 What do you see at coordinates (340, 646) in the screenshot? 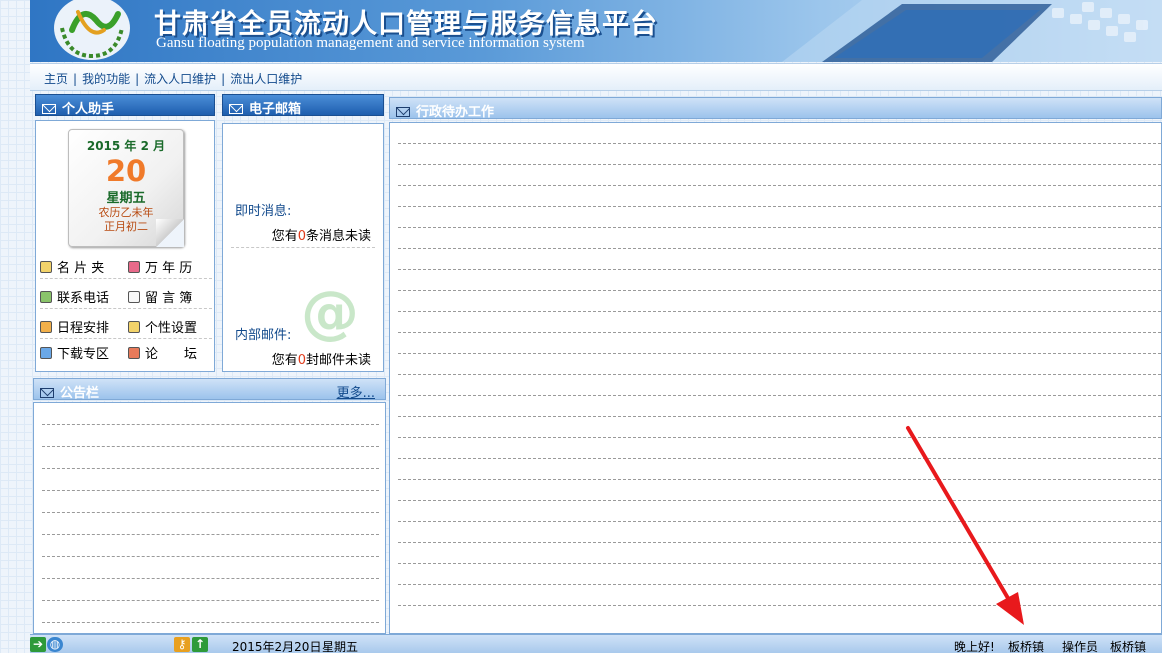
I see `status-weekday: 星期五` at bounding box center [340, 646].